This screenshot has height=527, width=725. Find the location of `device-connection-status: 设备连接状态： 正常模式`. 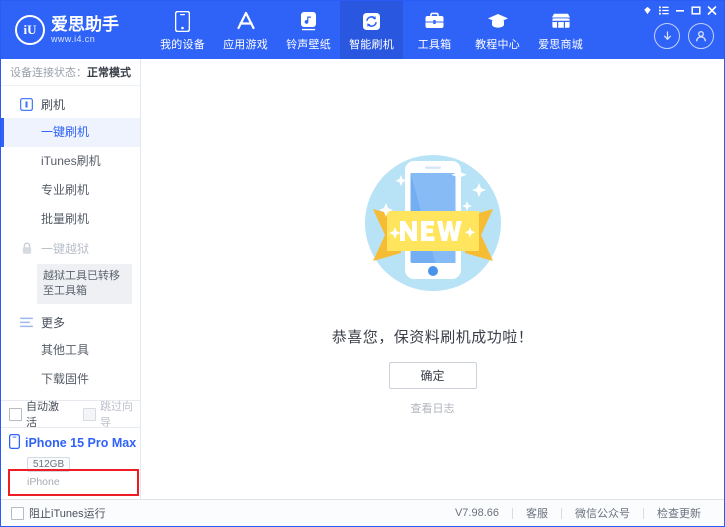

device-connection-status: 设备连接状态： 正常模式 is located at coordinates (70, 72).